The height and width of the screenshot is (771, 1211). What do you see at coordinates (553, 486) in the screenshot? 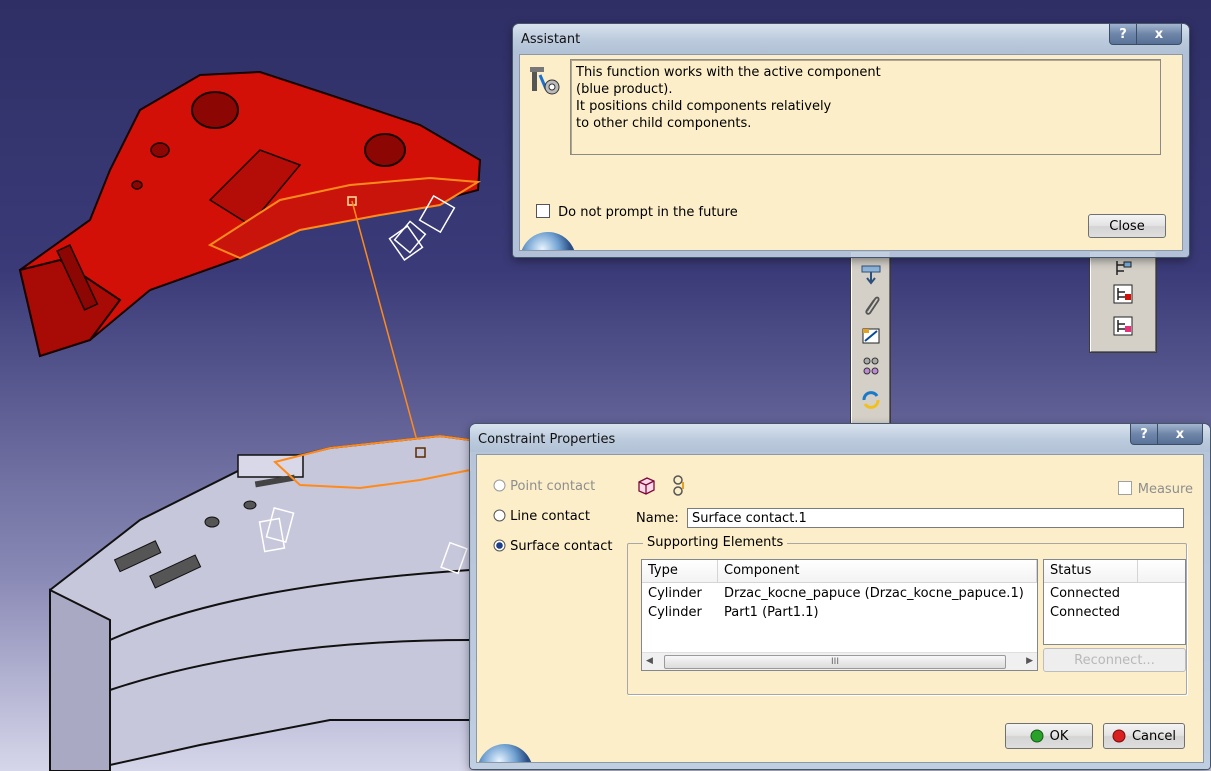
I see `point-contact-label: Point contact` at bounding box center [553, 486].